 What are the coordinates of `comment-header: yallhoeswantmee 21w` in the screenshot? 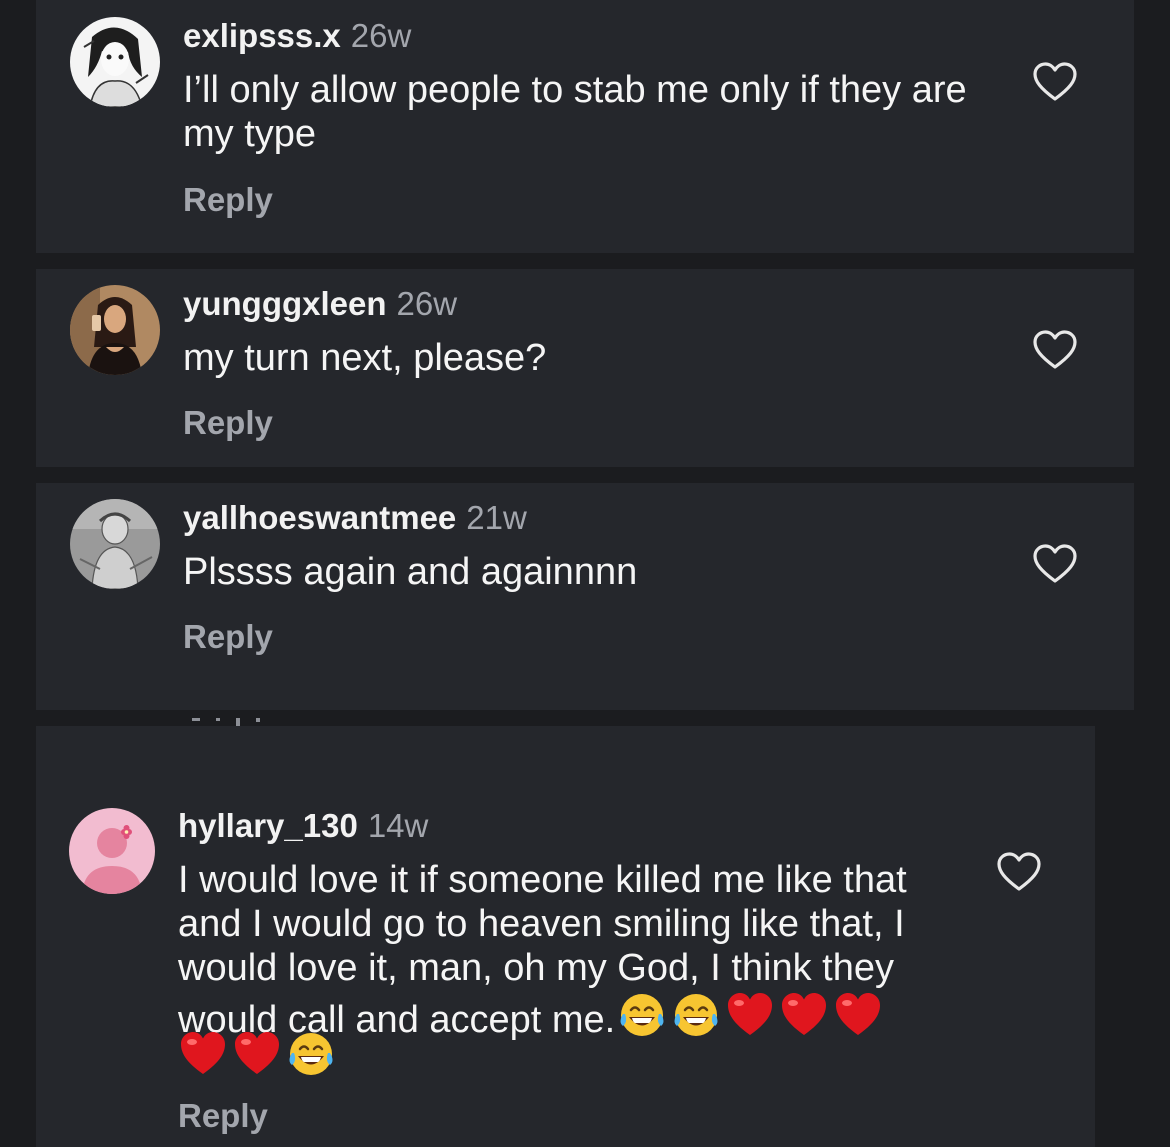 It's located at (355, 518).